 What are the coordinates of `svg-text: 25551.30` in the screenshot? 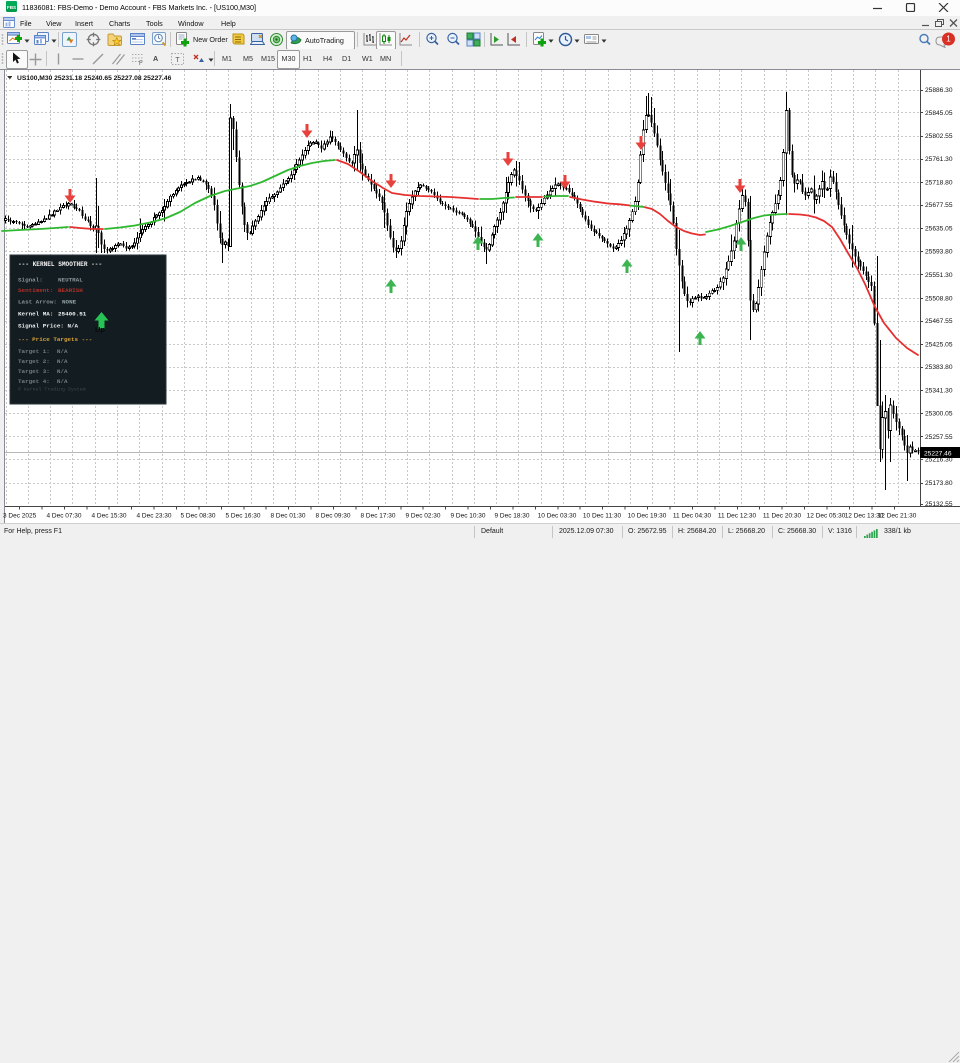 It's located at (939, 275).